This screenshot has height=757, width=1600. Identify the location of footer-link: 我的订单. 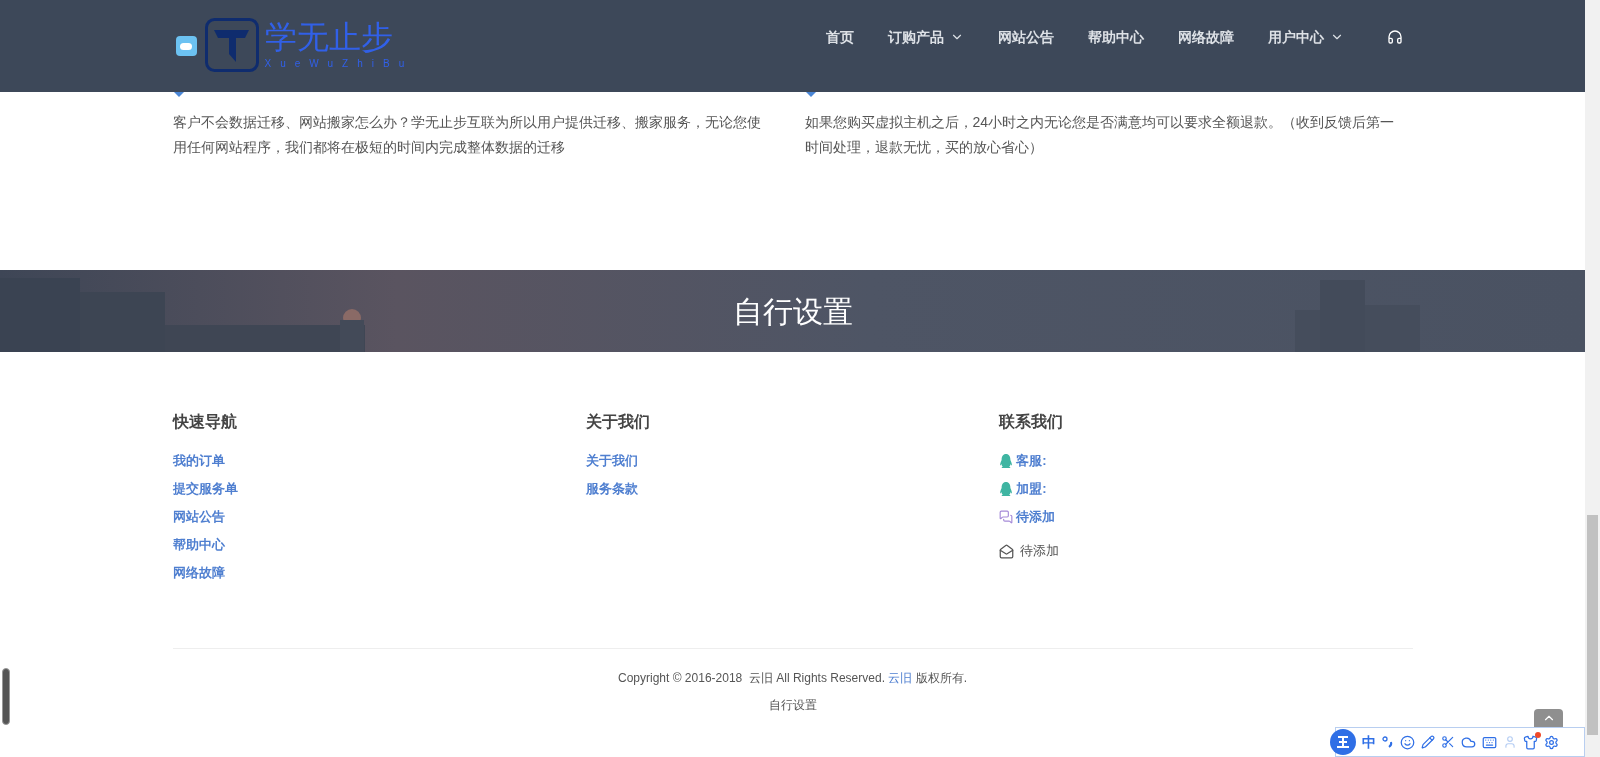
(198, 461).